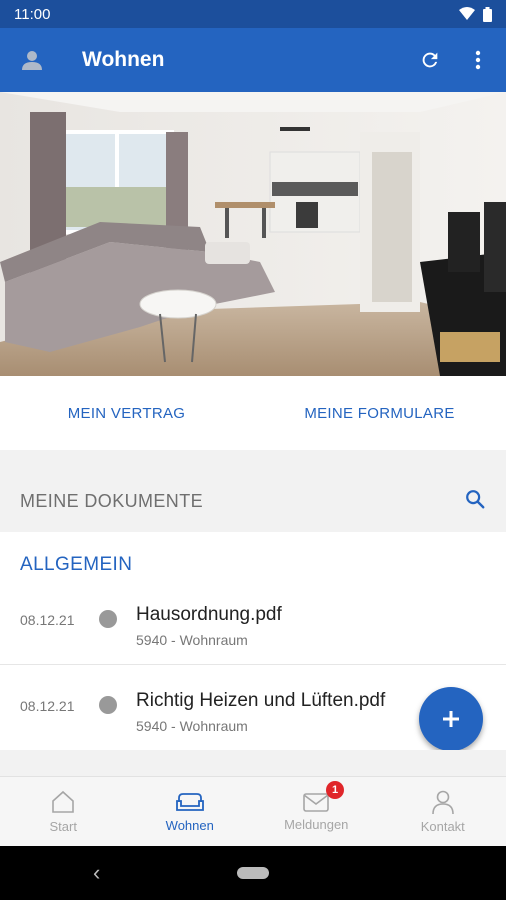 The image size is (506, 900). Describe the element at coordinates (253, 14) in the screenshot. I see `status-bar: 11:00` at that location.